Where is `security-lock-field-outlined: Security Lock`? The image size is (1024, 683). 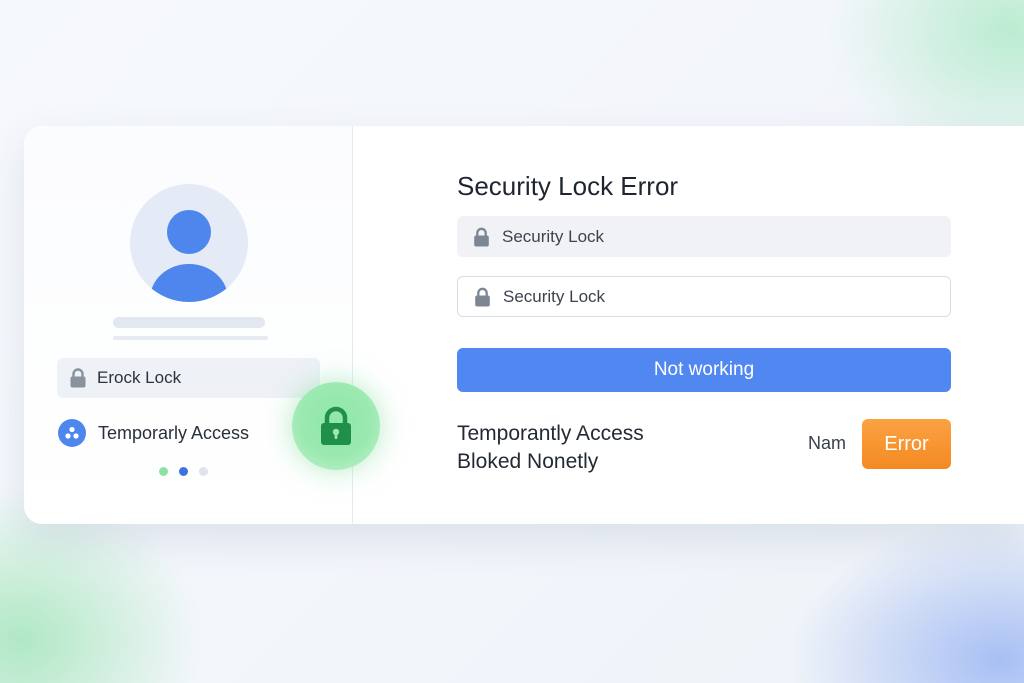 security-lock-field-outlined: Security Lock is located at coordinates (704, 296).